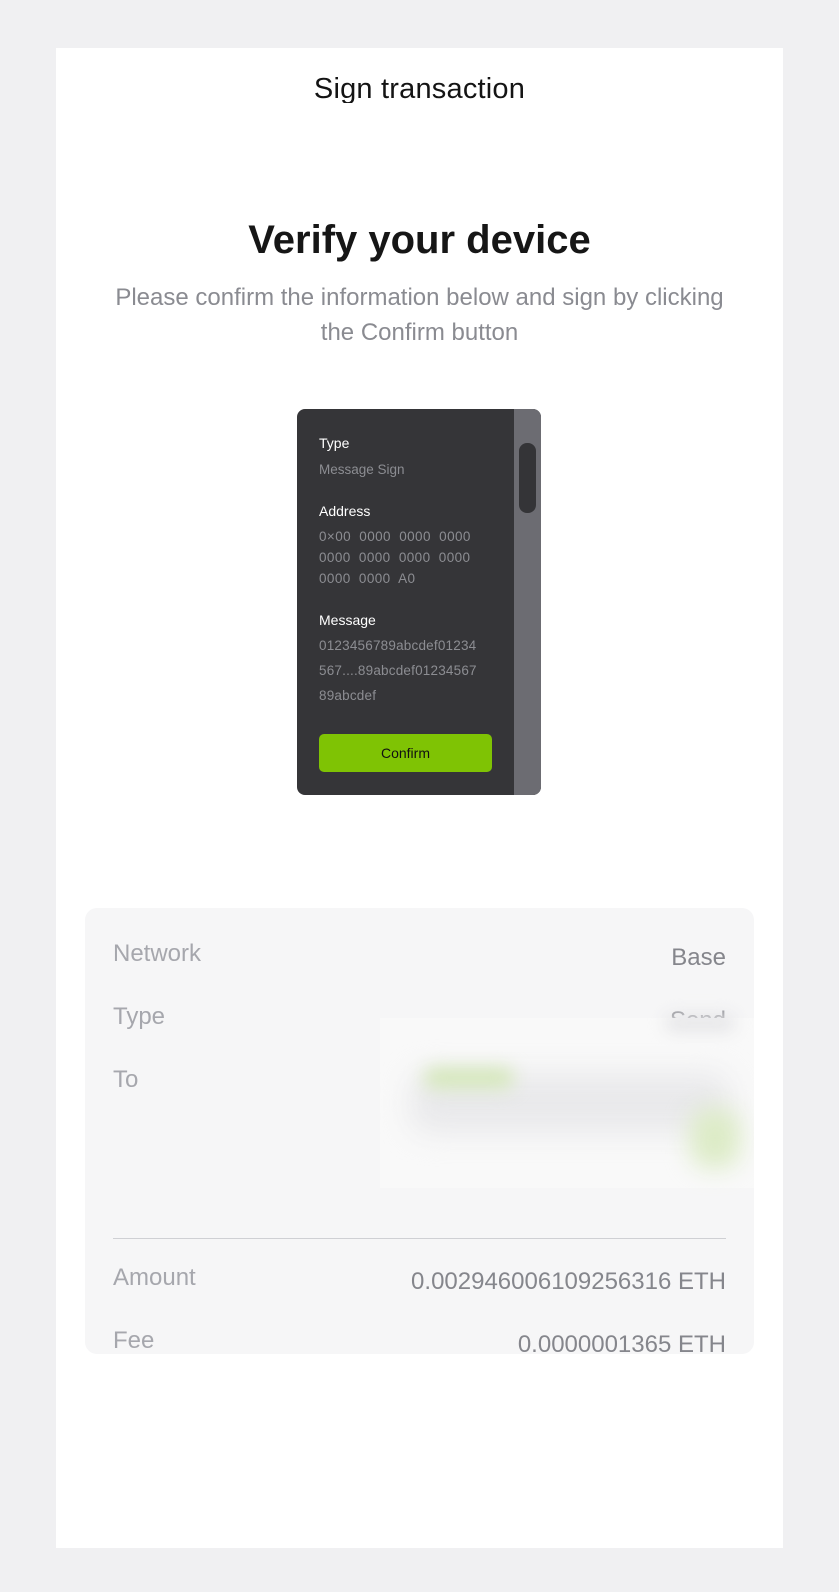  I want to click on address-line: 0×00 0000 0000 0000, so click(395, 536).